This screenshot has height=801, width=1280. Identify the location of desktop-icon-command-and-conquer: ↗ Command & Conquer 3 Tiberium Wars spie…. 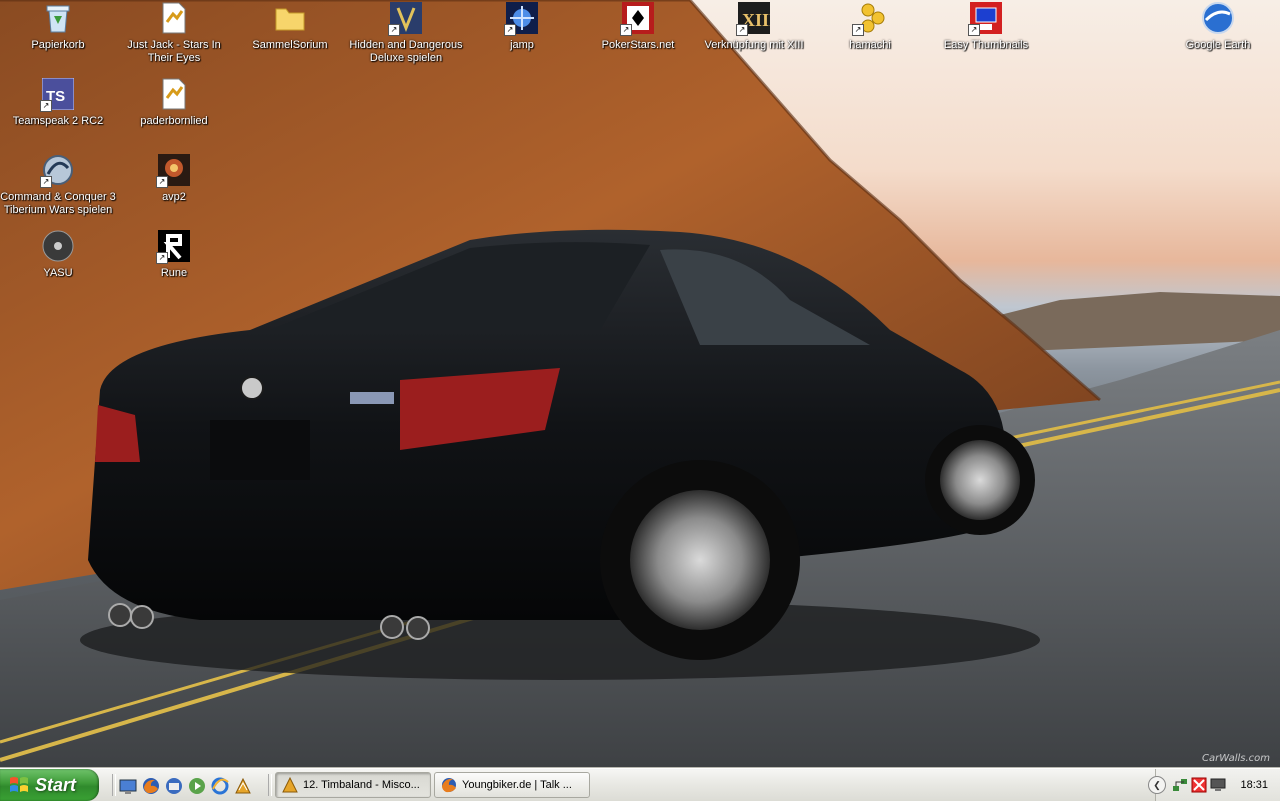
(58, 185).